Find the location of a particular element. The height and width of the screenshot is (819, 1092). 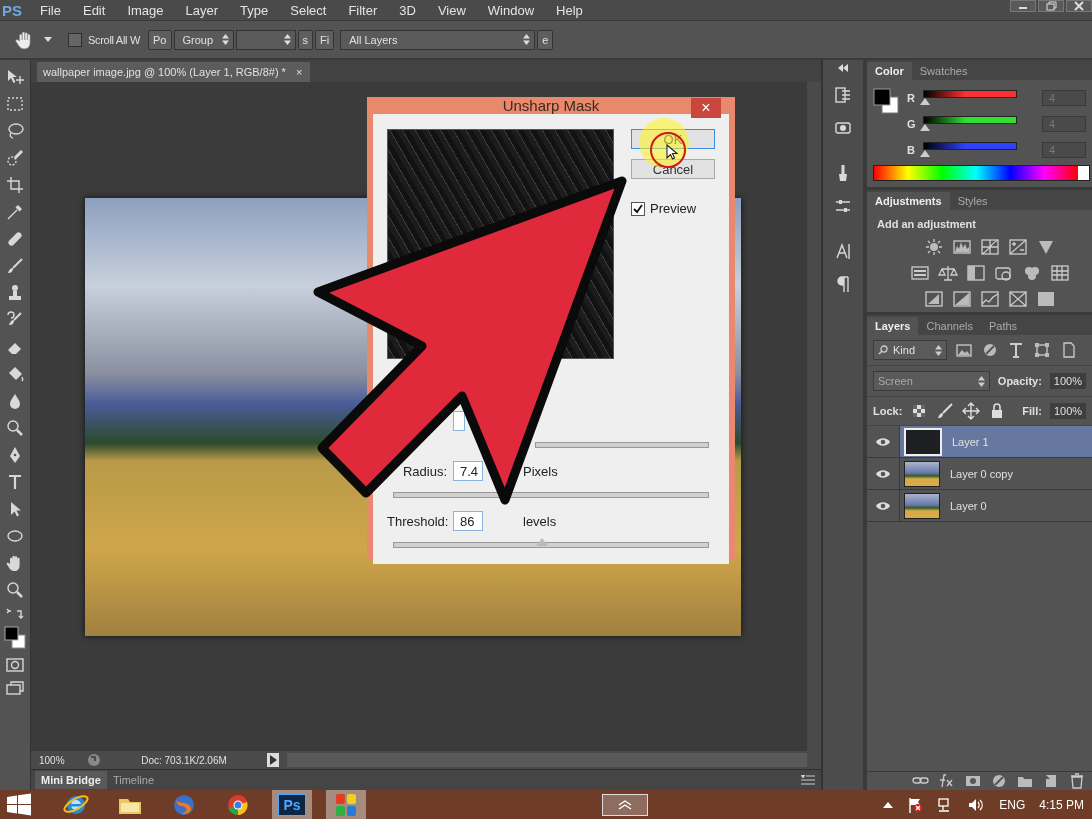

marquee-icon is located at coordinates (15, 104).